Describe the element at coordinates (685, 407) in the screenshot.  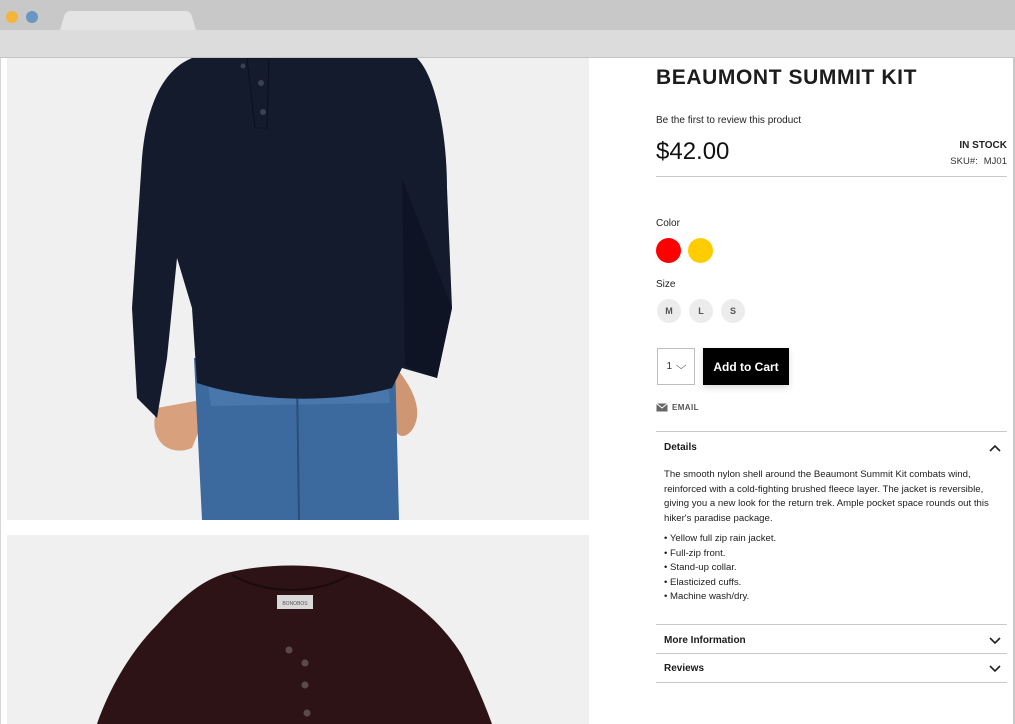
I see `email-label: EMAIL` at that location.